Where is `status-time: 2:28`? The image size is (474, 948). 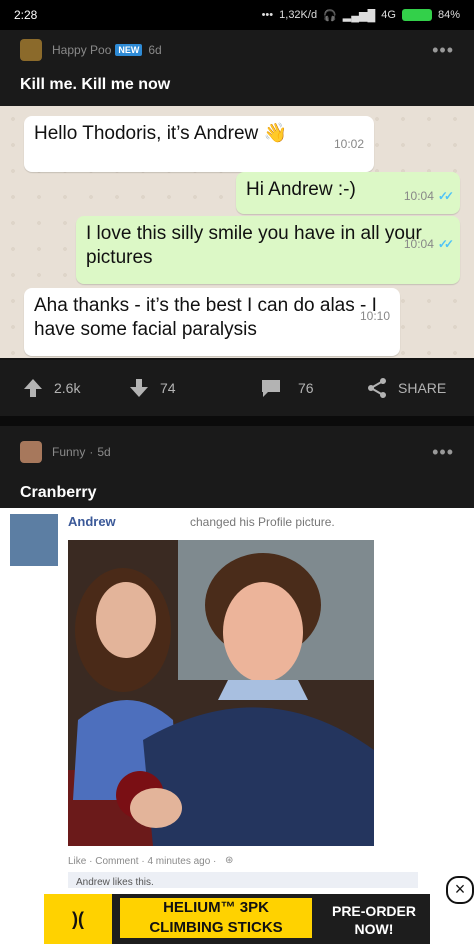 status-time: 2:28 is located at coordinates (26, 15).